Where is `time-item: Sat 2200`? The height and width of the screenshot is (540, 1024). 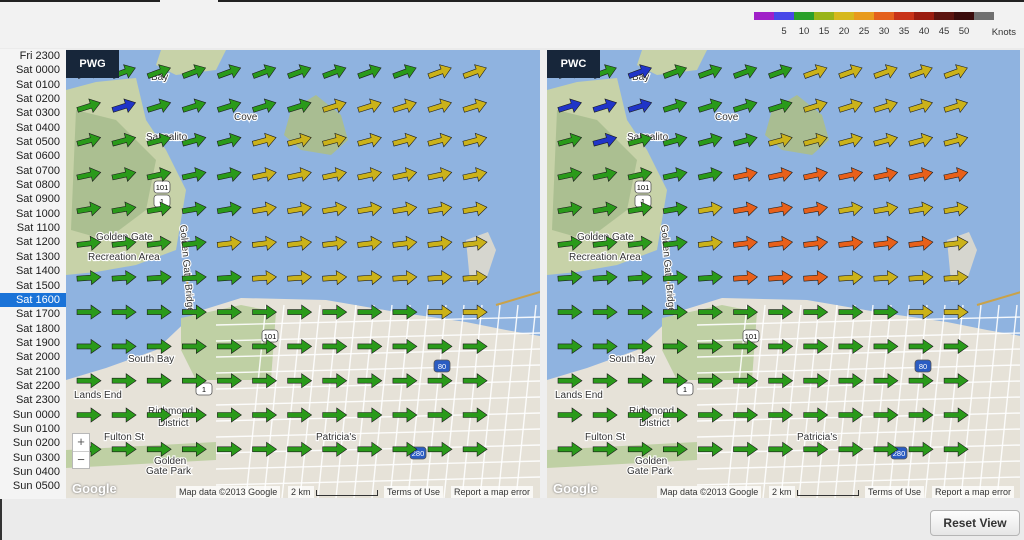 time-item: Sat 2200 is located at coordinates (33, 386).